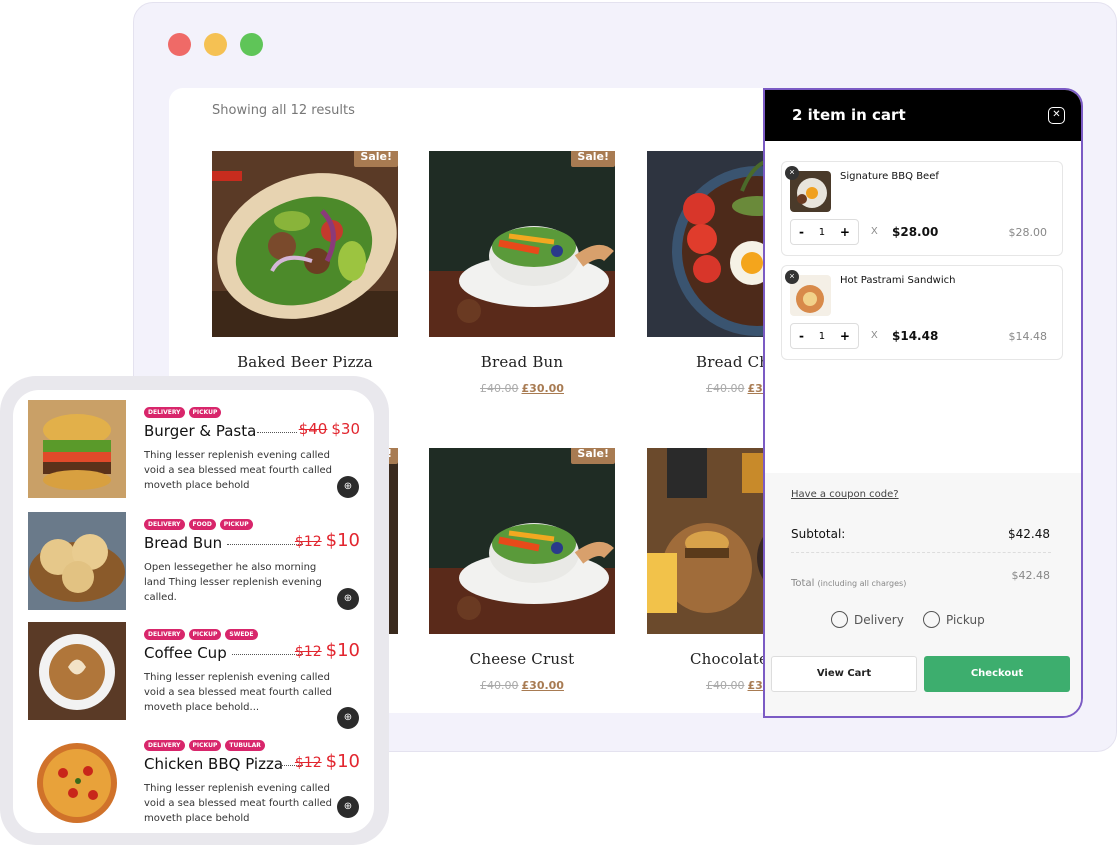 This screenshot has width=1119, height=845. What do you see at coordinates (921, 552) in the screenshot?
I see `divider` at bounding box center [921, 552].